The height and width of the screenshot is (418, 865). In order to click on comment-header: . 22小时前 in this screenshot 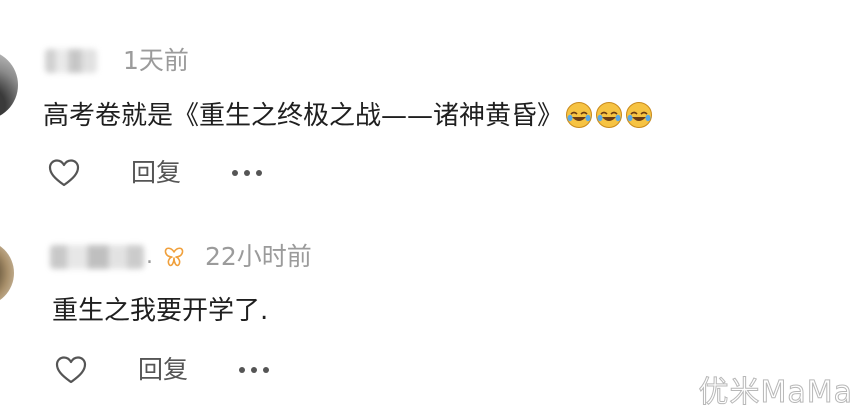, I will do `click(181, 257)`.